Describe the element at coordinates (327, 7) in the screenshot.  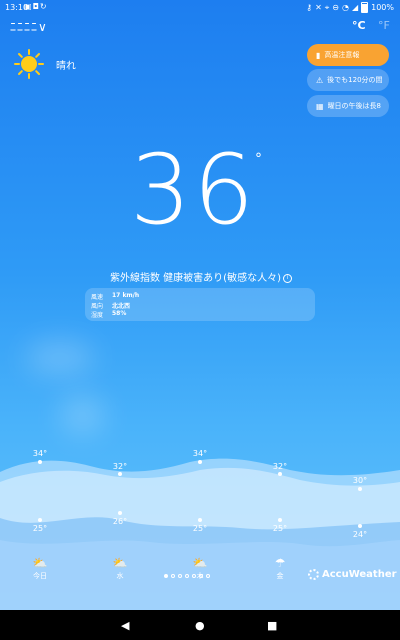
I see `location-icon: ⌖` at that location.